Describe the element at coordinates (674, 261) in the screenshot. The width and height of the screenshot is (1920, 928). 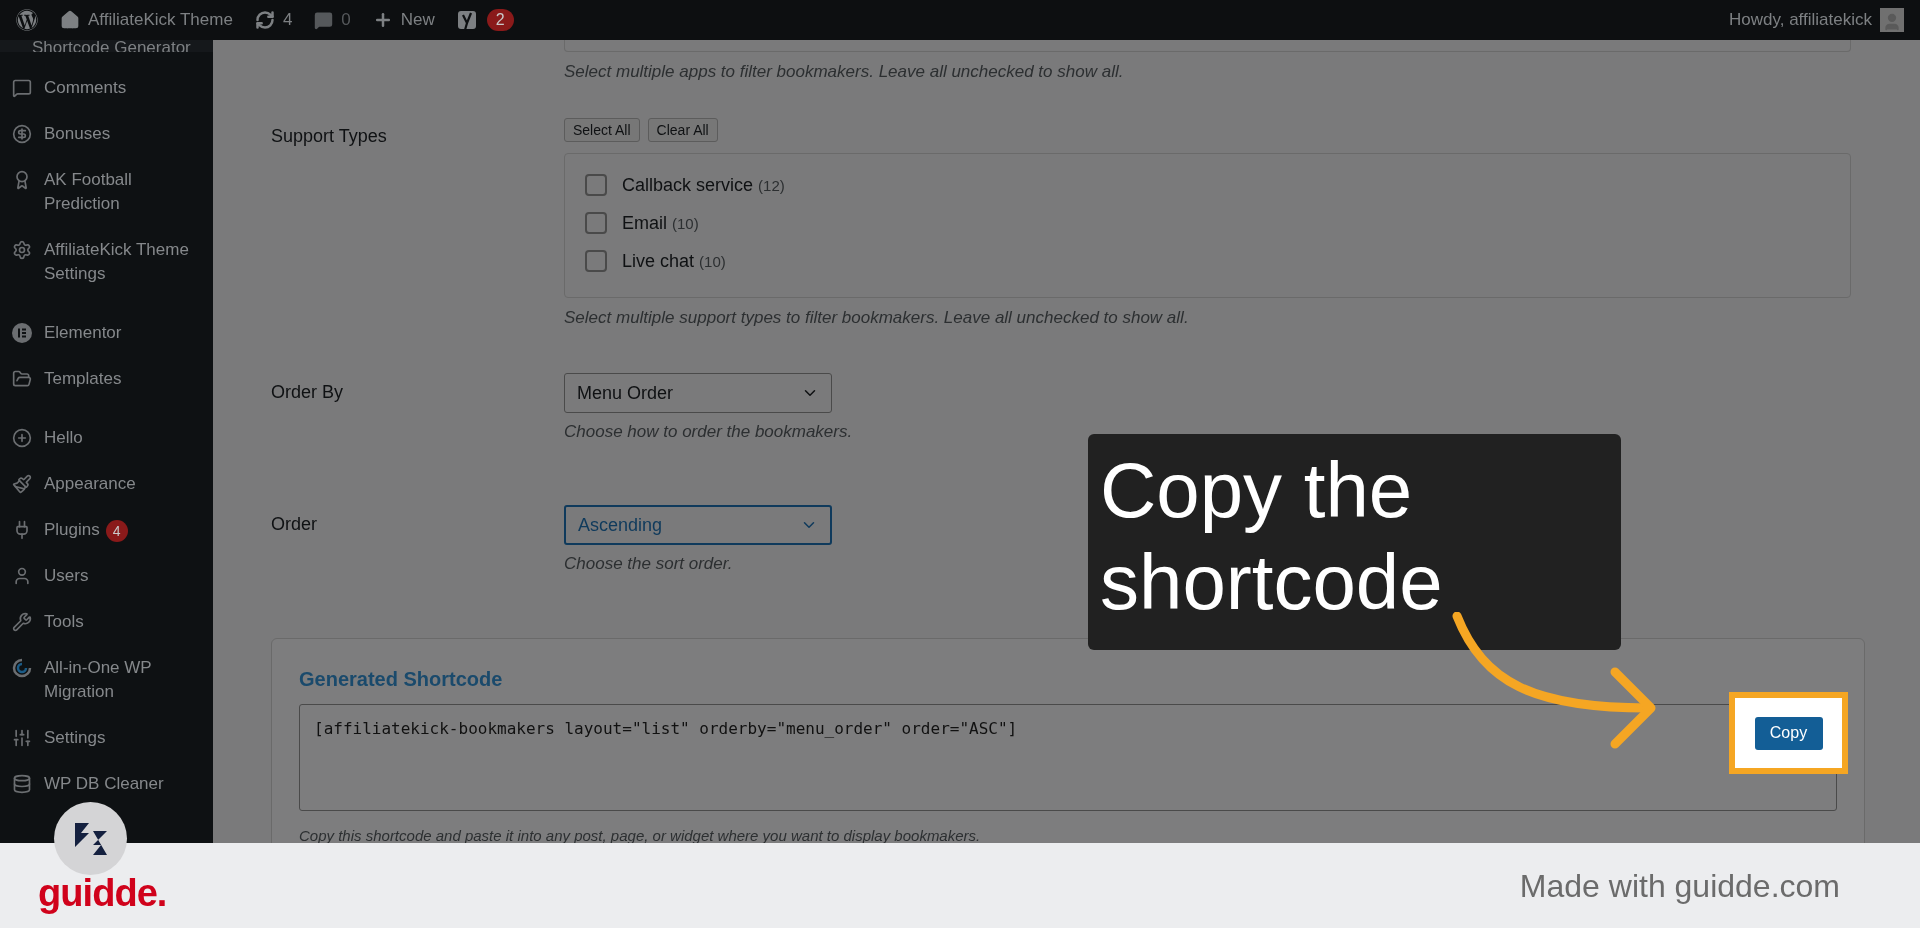
I see `checkbox-label: Live chat (10)` at that location.